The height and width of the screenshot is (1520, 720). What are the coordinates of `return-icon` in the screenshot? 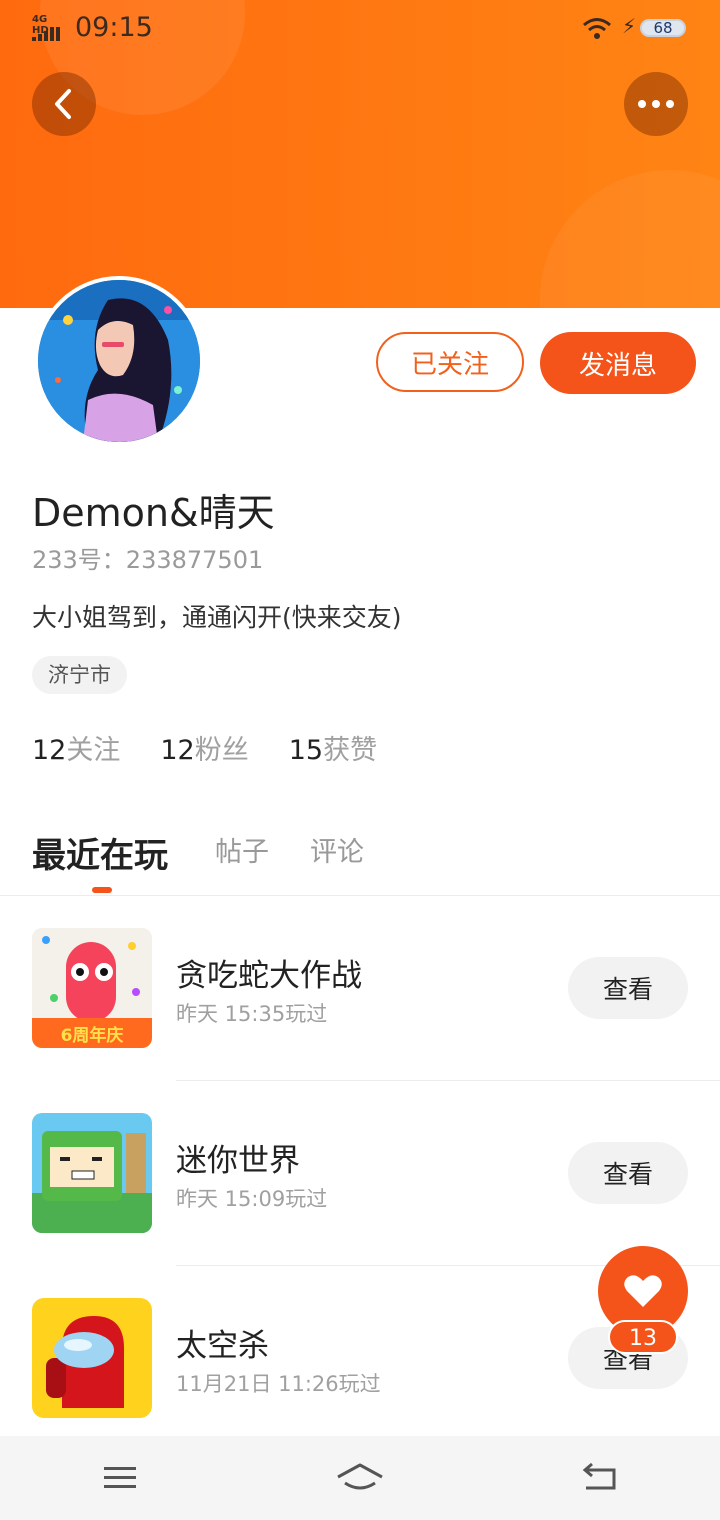 It's located at (599, 1476).